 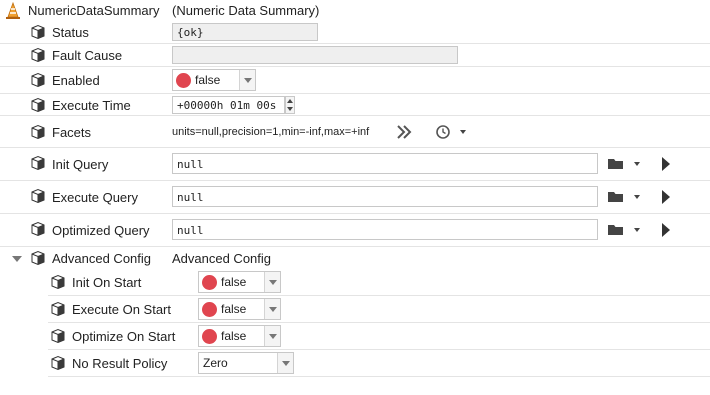 I want to click on optimized-query-field: null, so click(x=385, y=229).